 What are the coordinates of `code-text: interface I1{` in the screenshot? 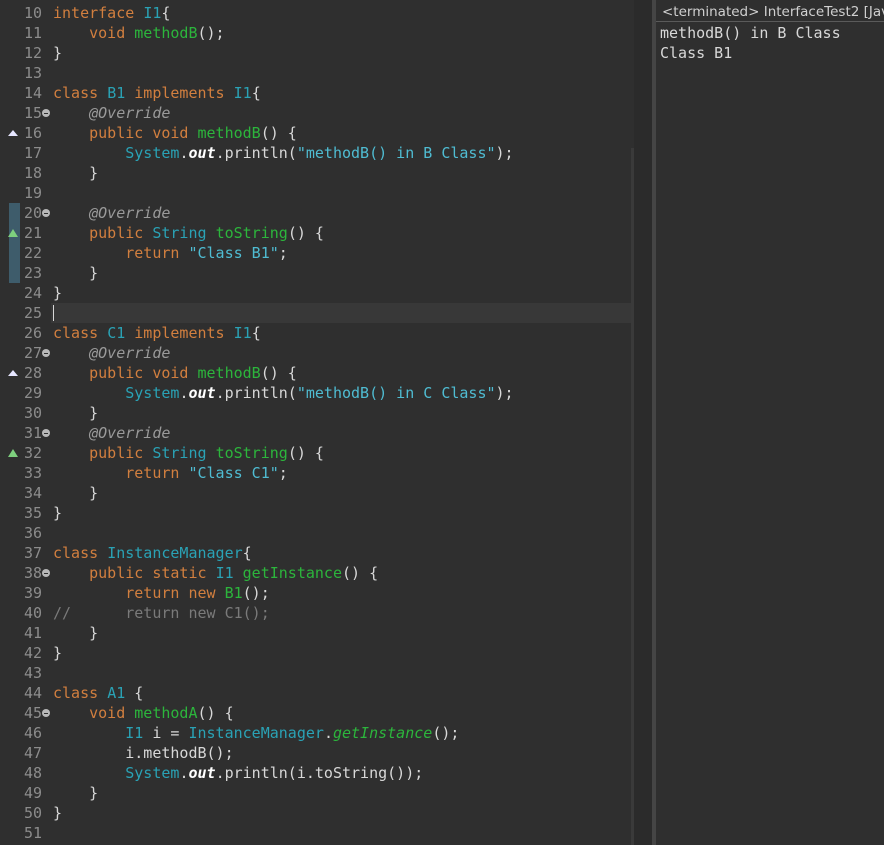 It's located at (111, 13).